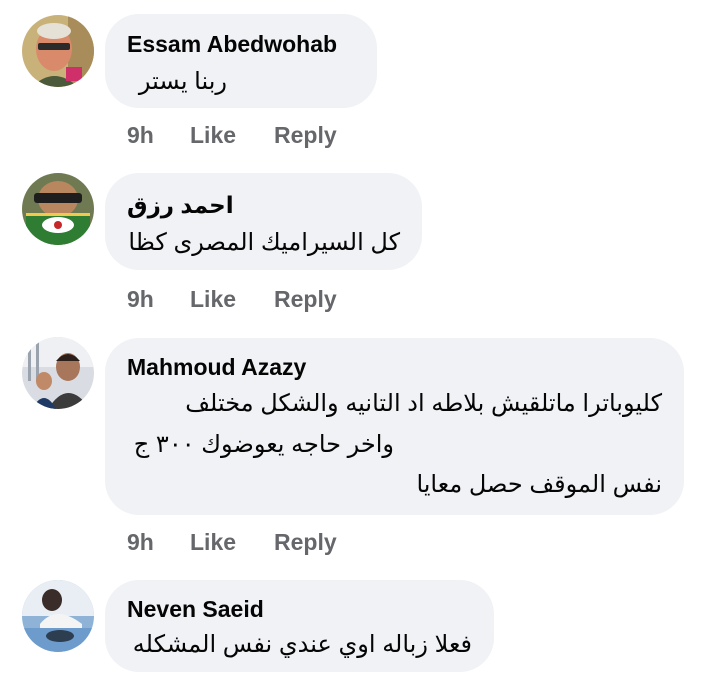  What do you see at coordinates (302, 644) in the screenshot?
I see `comment-text: فعلا زباله اوي عندي نفس المشكله` at bounding box center [302, 644].